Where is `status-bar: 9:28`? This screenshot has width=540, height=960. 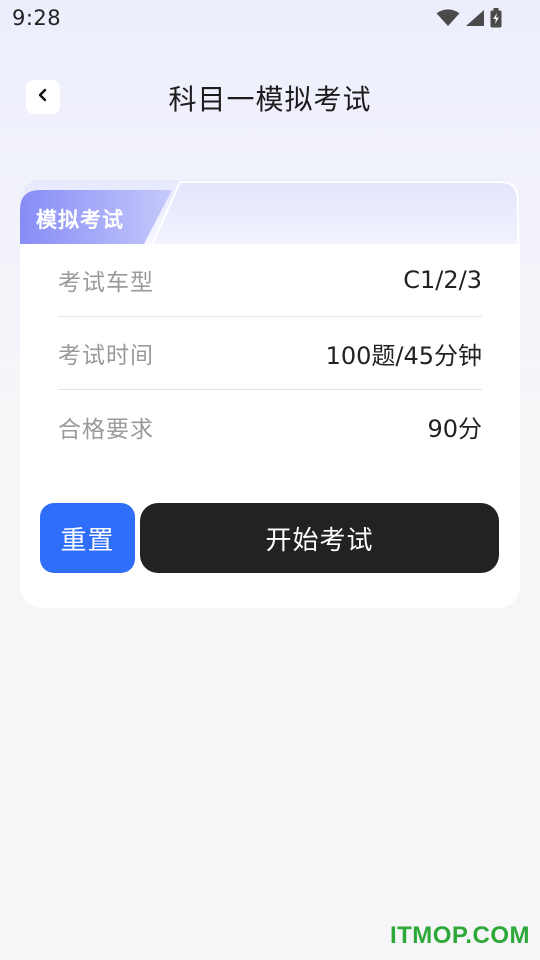
status-bar: 9:28 is located at coordinates (270, 19).